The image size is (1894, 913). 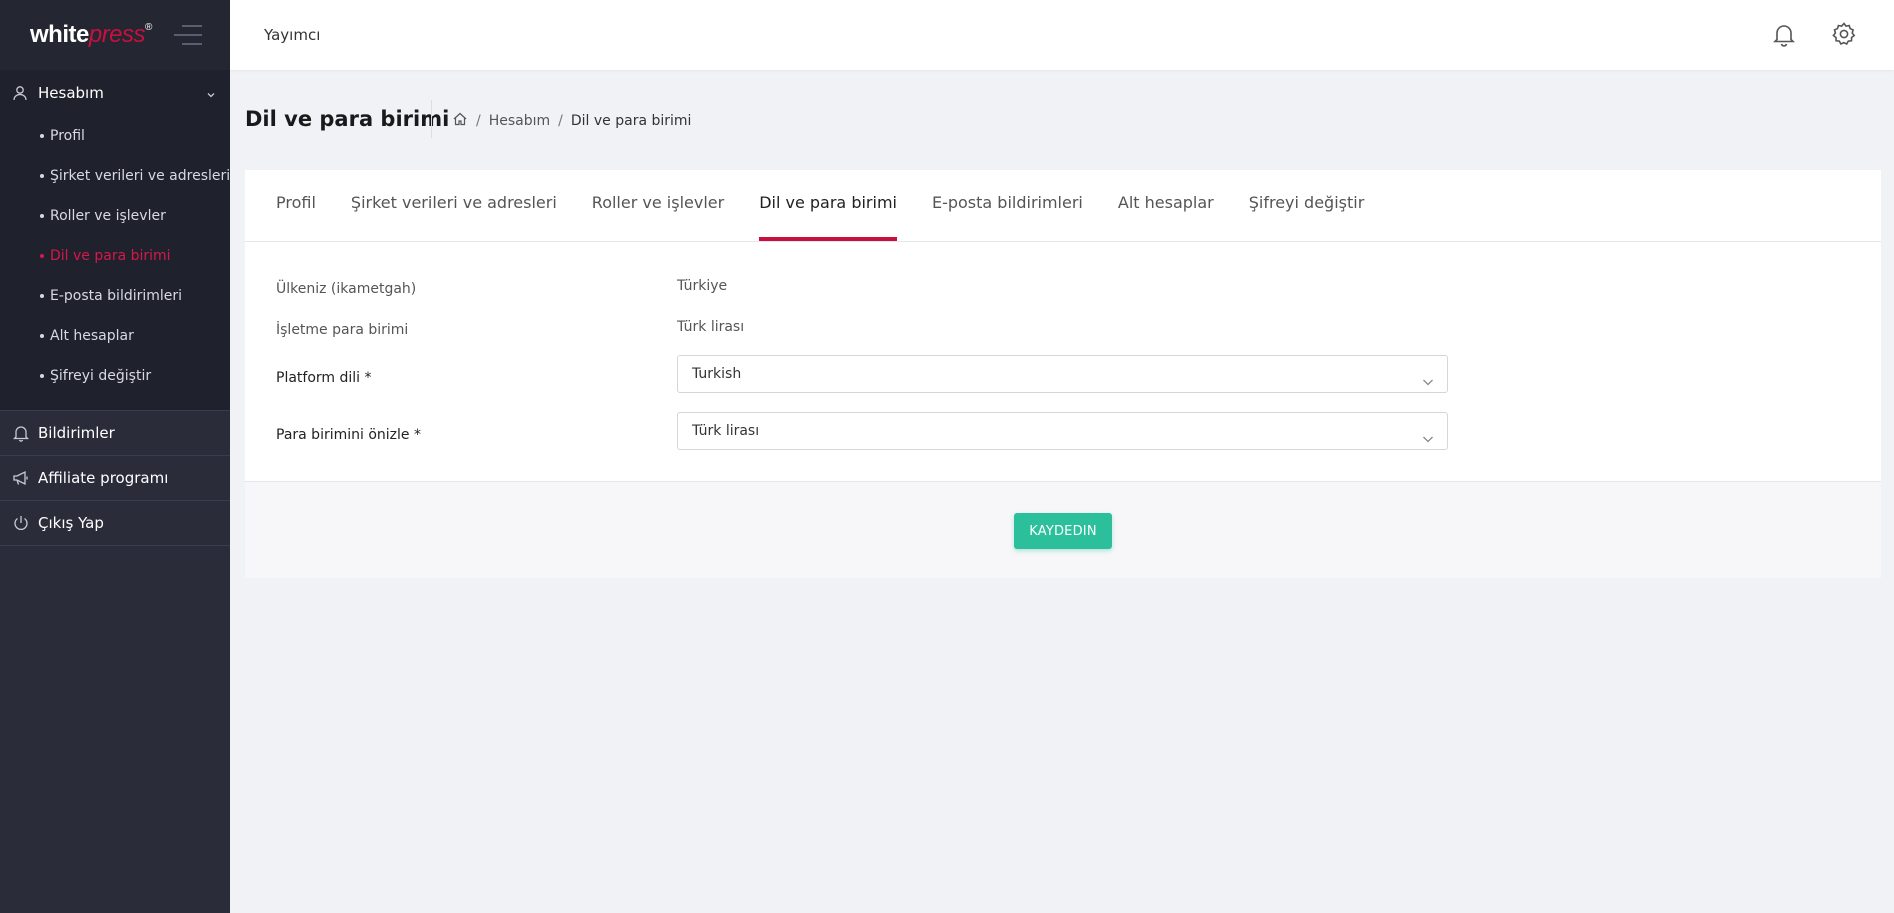 I want to click on topbar: Yayımcı, so click(x=1062, y=35).